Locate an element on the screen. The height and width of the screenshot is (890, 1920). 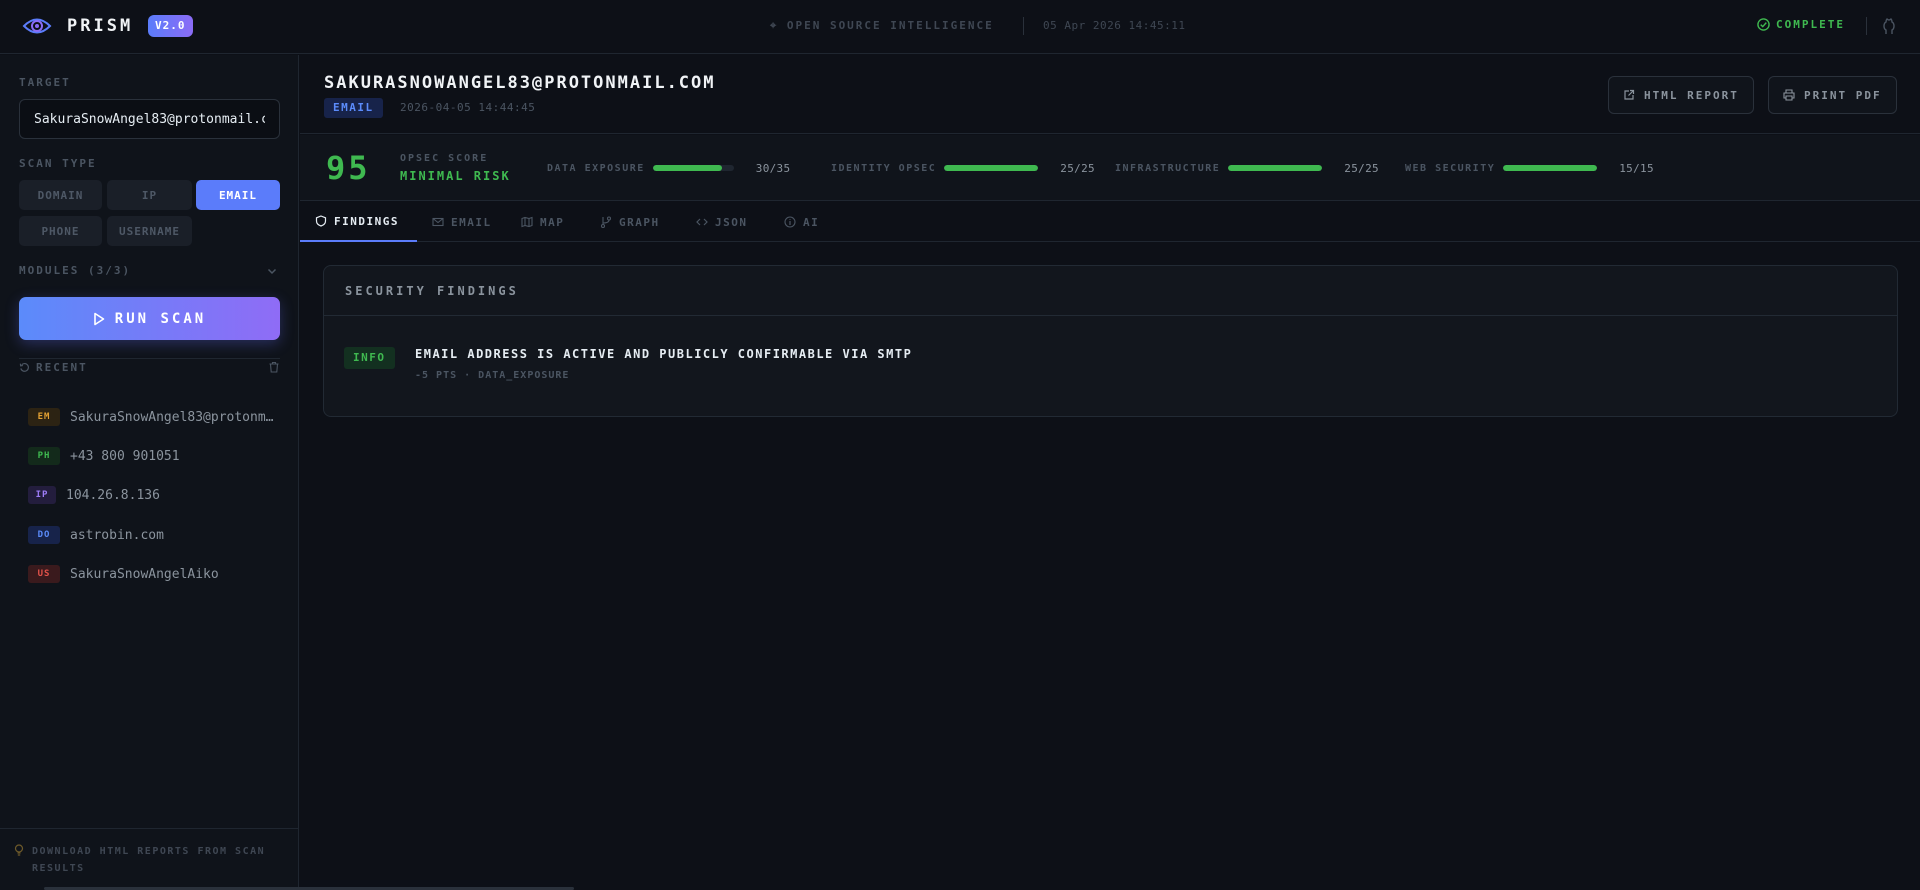
metric-label: INFRASTRUCTURE is located at coordinates (1168, 168).